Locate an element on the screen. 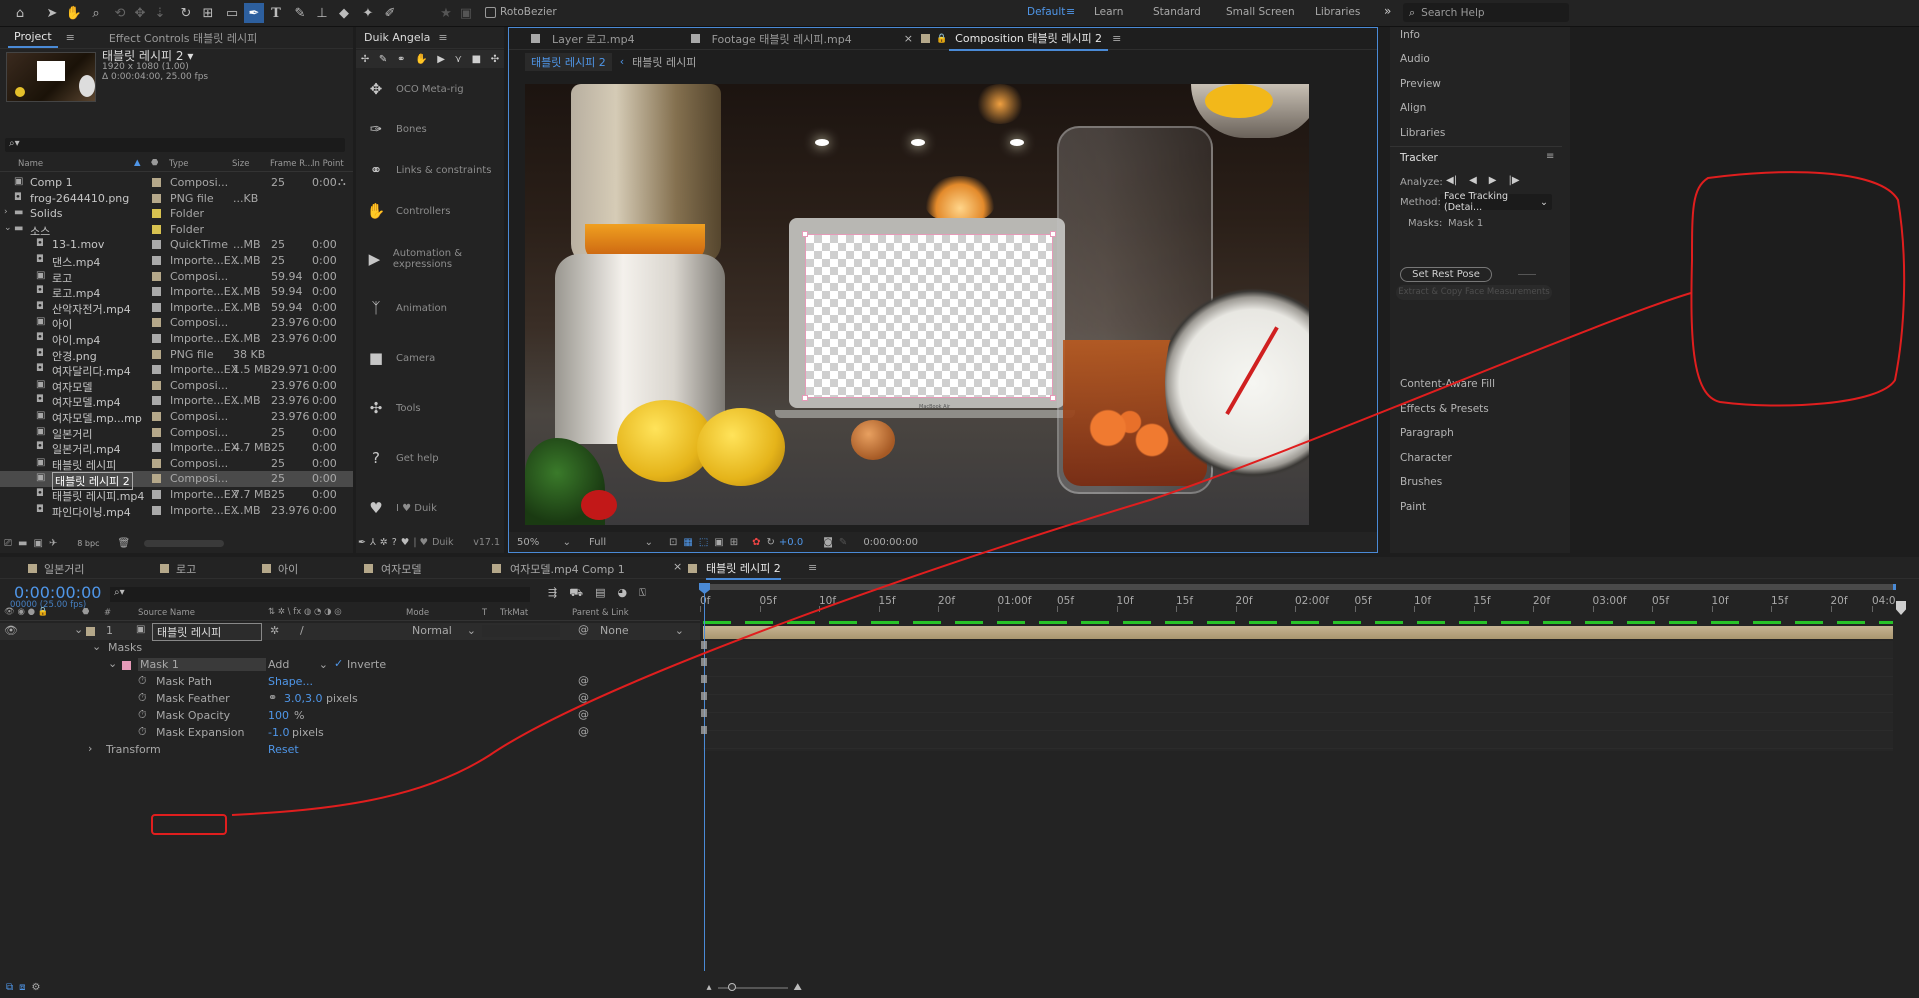 The height and width of the screenshot is (998, 1919). timeline-tab-logo: 로고 is located at coordinates (186, 569).